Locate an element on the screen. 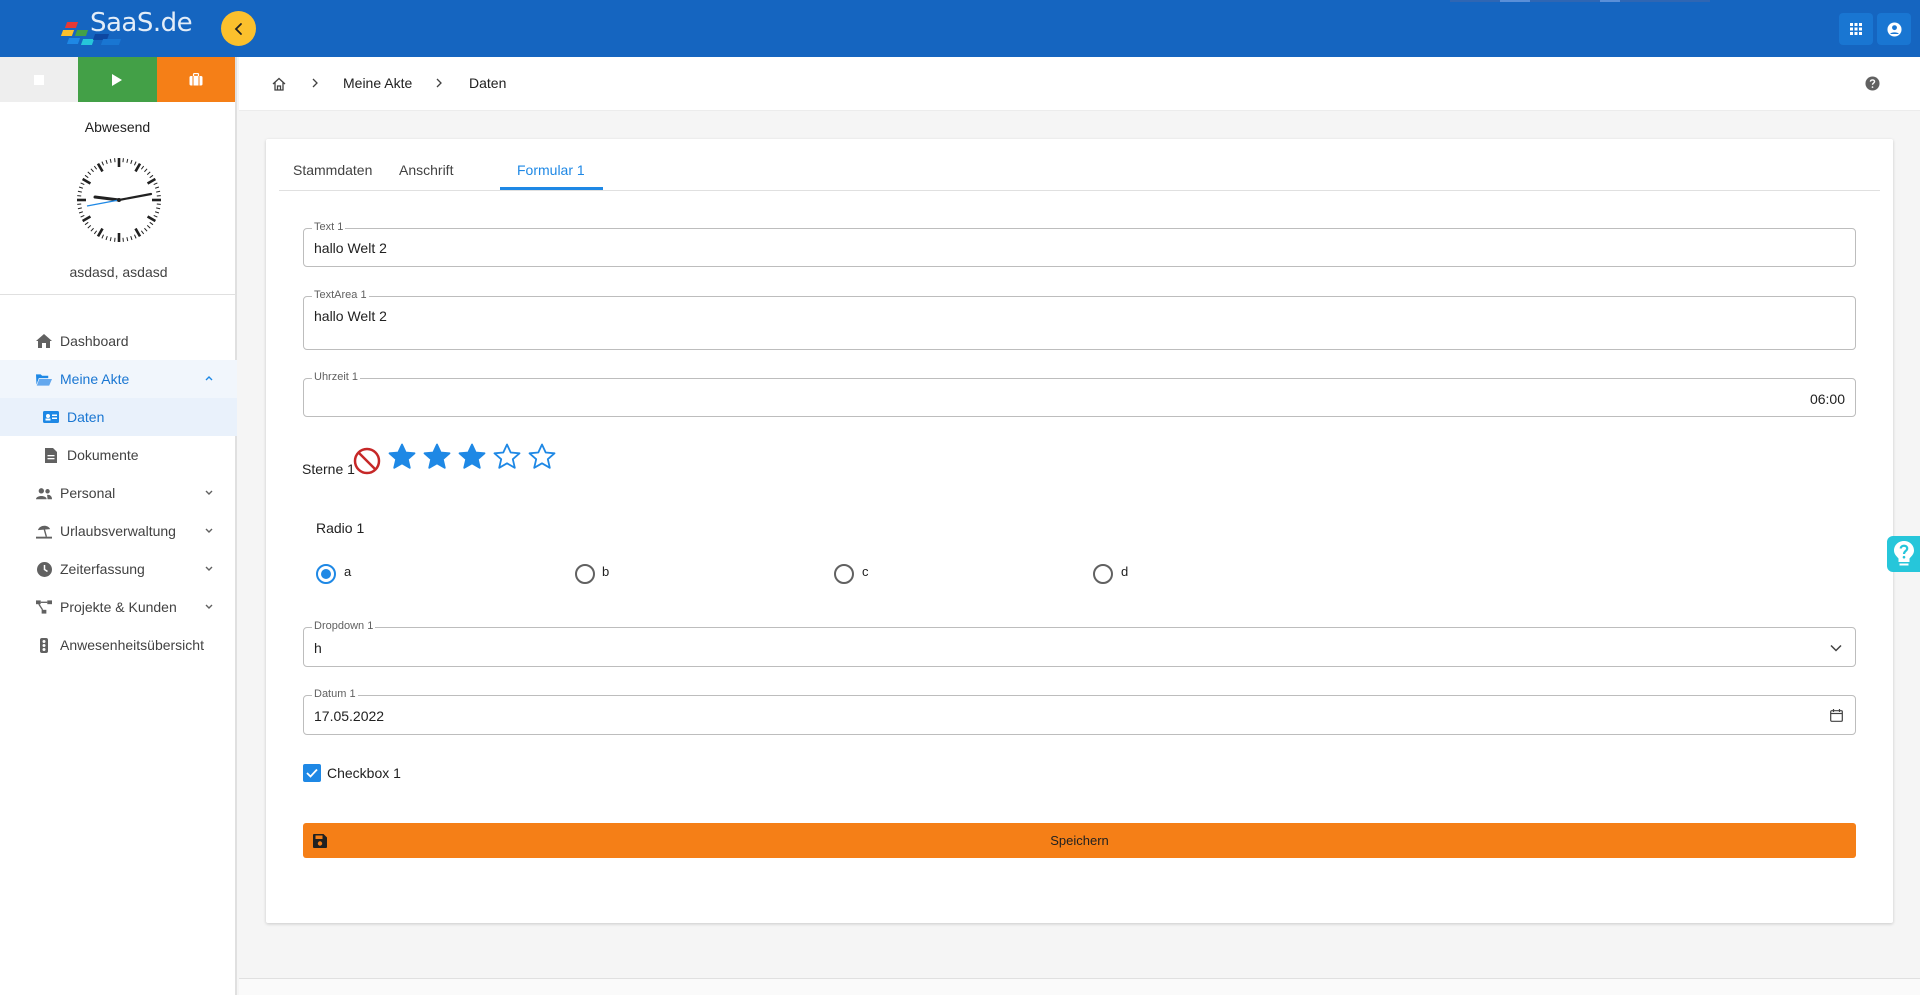 This screenshot has width=1920, height=995. stars-label: Sterne 1 is located at coordinates (328, 469).